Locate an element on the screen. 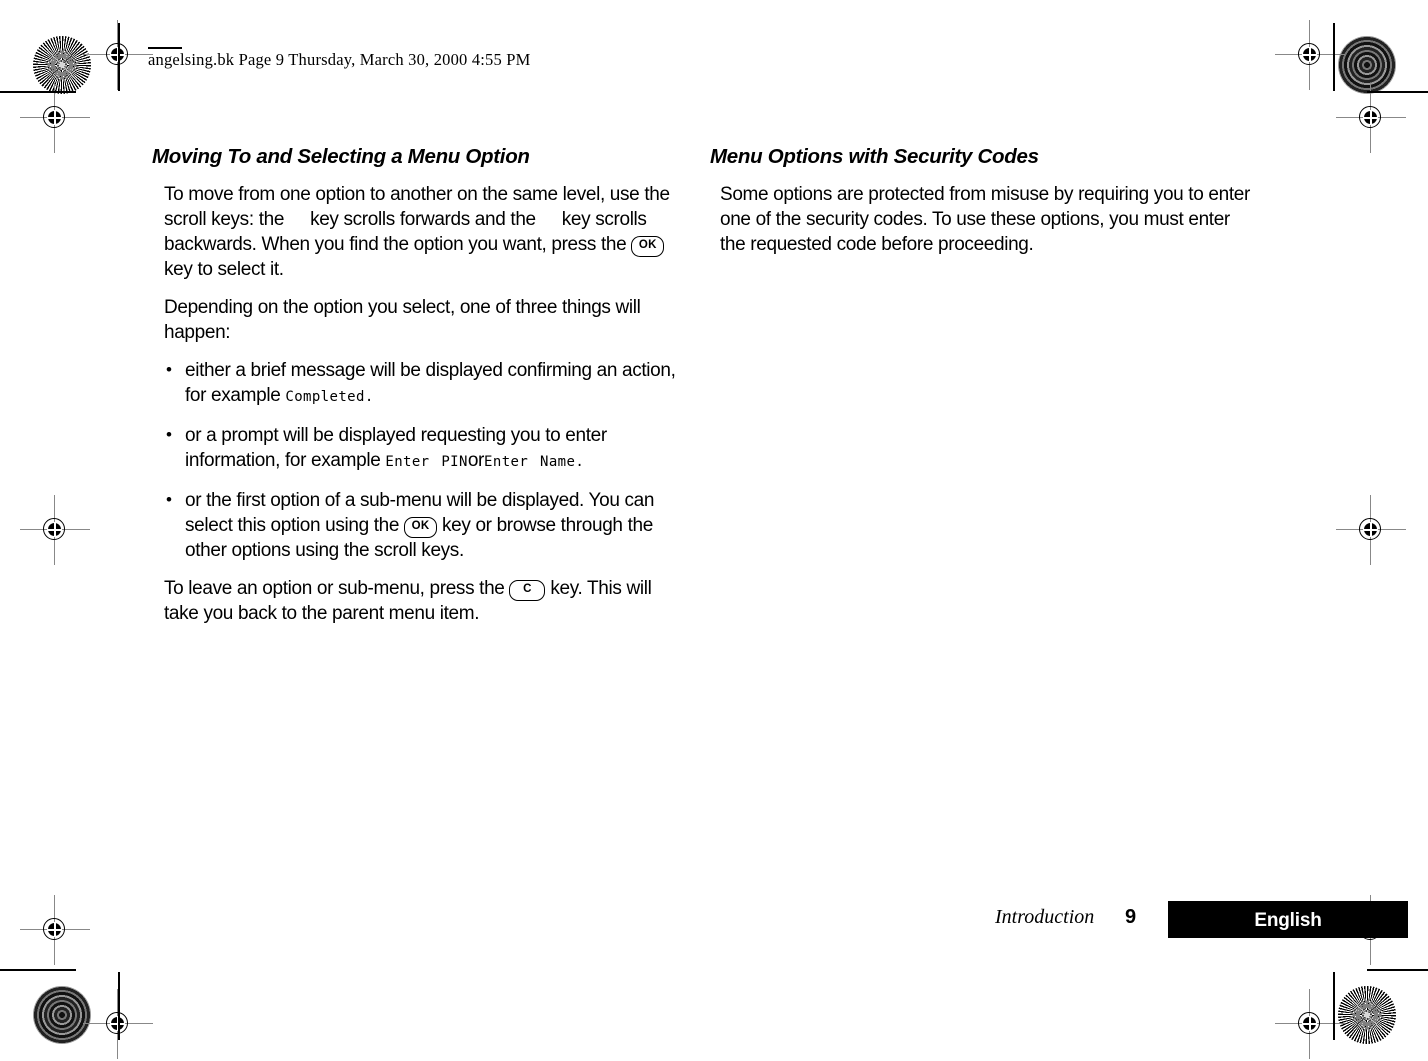 The height and width of the screenshot is (1061, 1428). registration-mark-top-right is located at coordinates (1310, 55).